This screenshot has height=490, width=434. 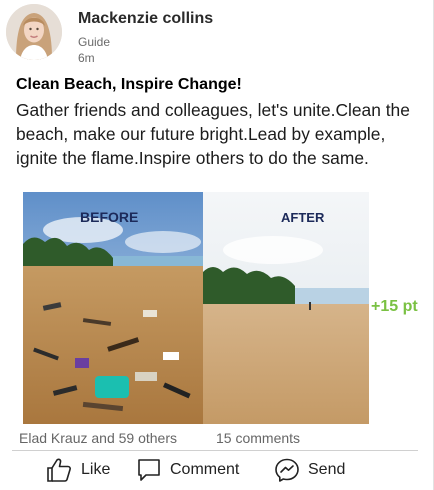 What do you see at coordinates (149, 470) in the screenshot?
I see `comment-bubble-icon` at bounding box center [149, 470].